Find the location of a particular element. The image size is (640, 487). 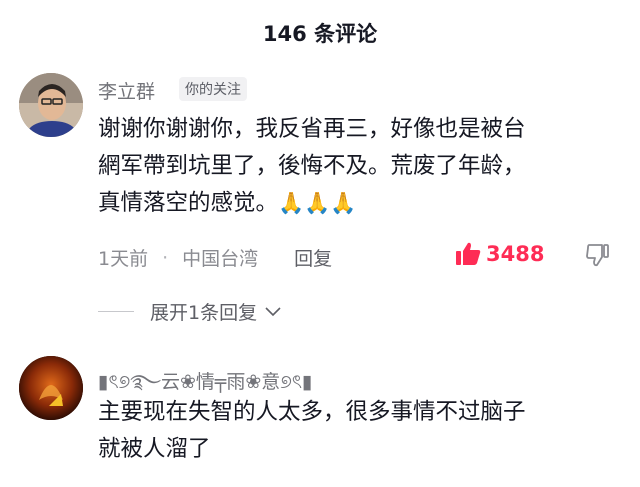

dislike-button is located at coordinates (598, 257).